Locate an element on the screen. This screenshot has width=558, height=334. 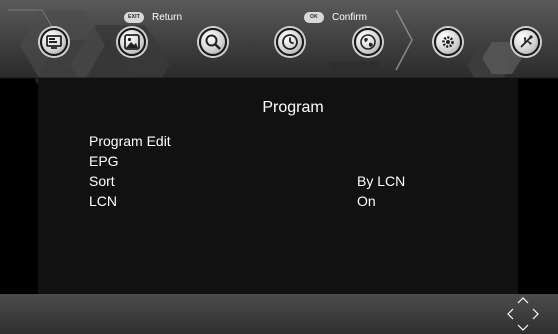
menu-item-lcn: LCN On is located at coordinates (289, 201).